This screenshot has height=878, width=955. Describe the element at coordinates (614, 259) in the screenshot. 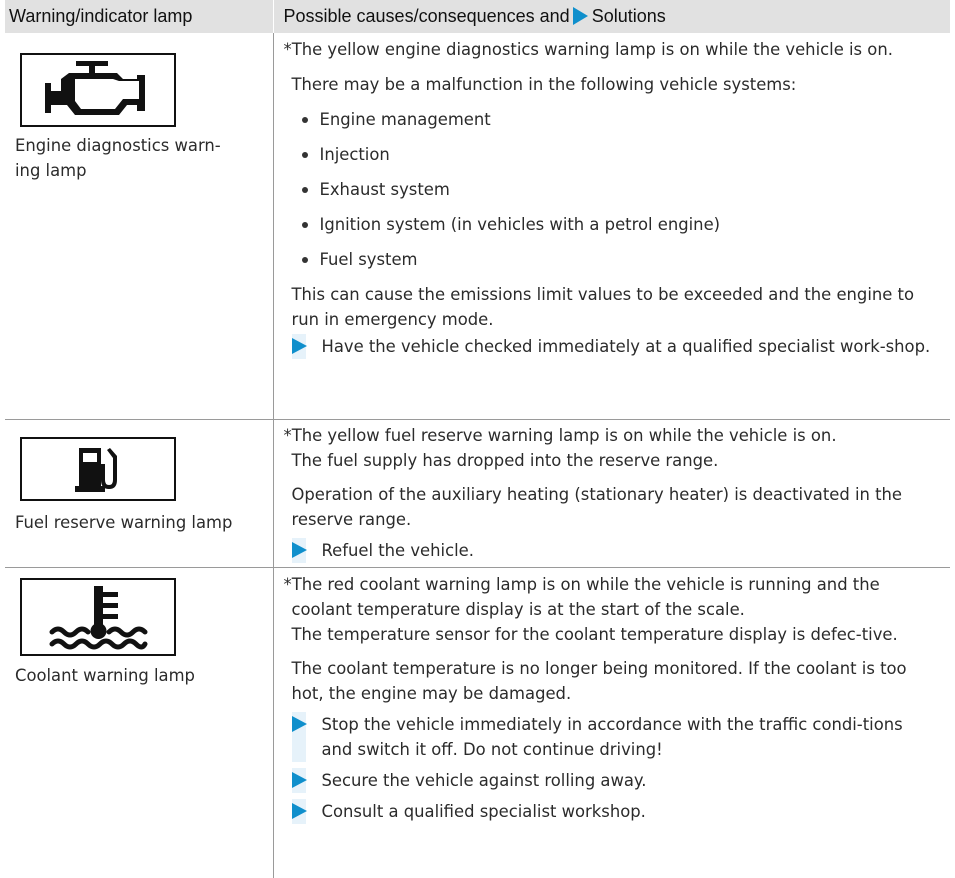

I see `list-item: Fuel system` at that location.